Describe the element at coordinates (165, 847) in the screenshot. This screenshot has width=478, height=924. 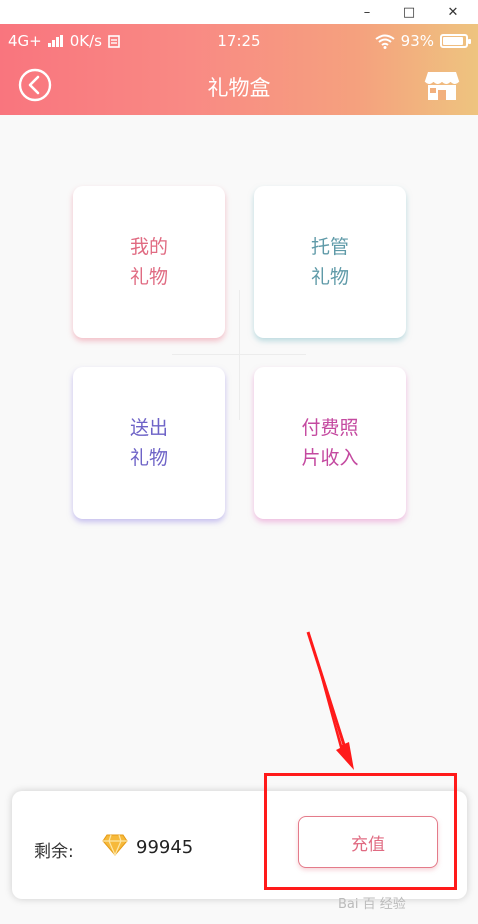
I see `balance-value: 99945` at that location.